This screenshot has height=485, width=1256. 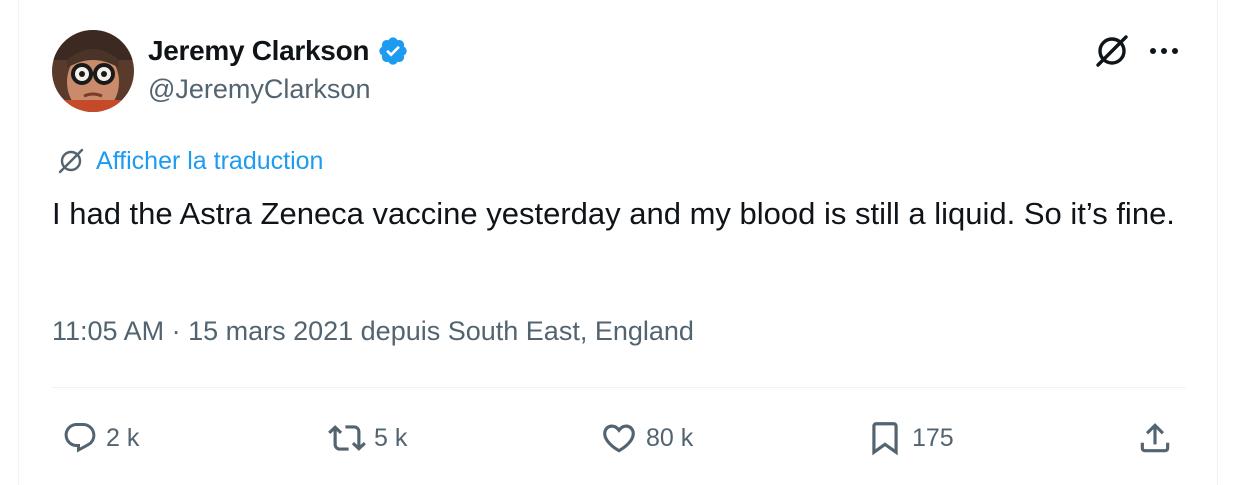 What do you see at coordinates (1164, 51) in the screenshot?
I see `more-options-icon` at bounding box center [1164, 51].